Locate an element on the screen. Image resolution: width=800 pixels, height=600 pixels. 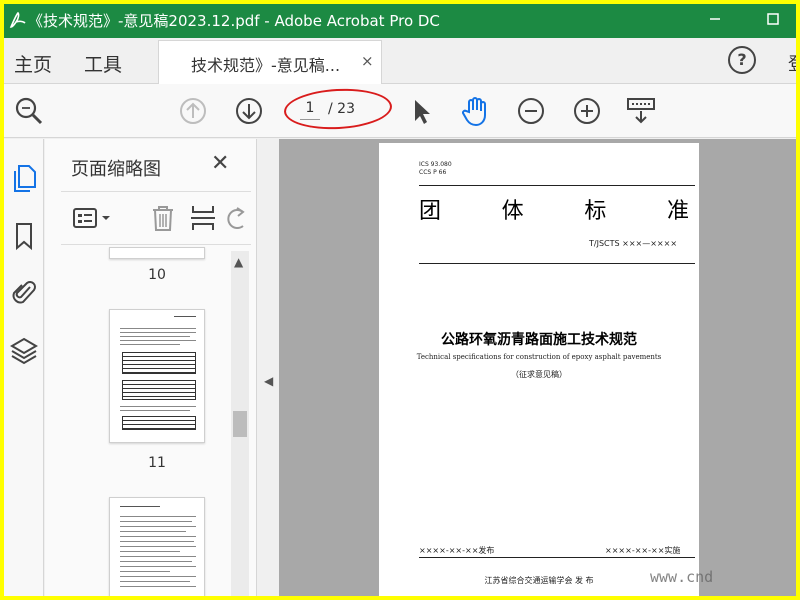
maximize-button is located at coordinates (773, 21).